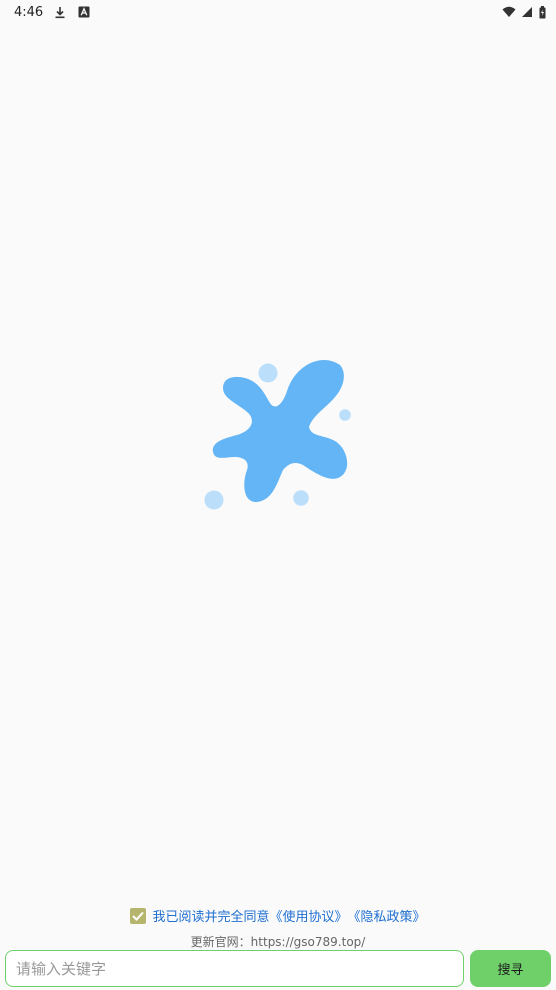 The width and height of the screenshot is (556, 990). Describe the element at coordinates (278, 12) in the screenshot. I see `status-bar: 4:46` at that location.